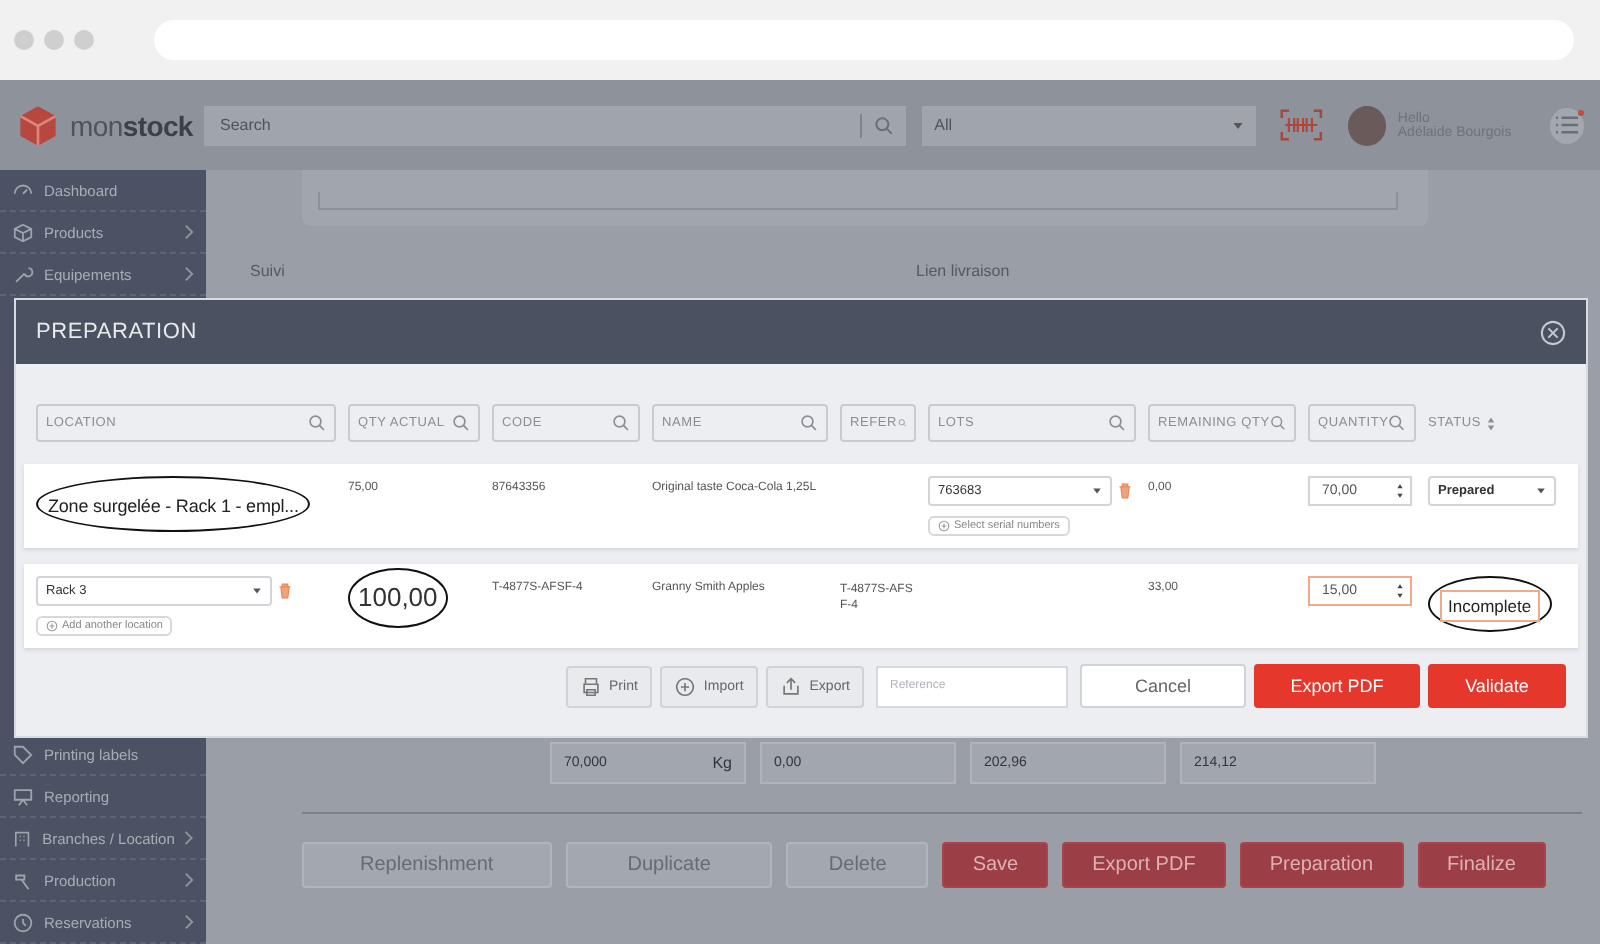  What do you see at coordinates (38, 125) in the screenshot?
I see `cube-logo-icon` at bounding box center [38, 125].